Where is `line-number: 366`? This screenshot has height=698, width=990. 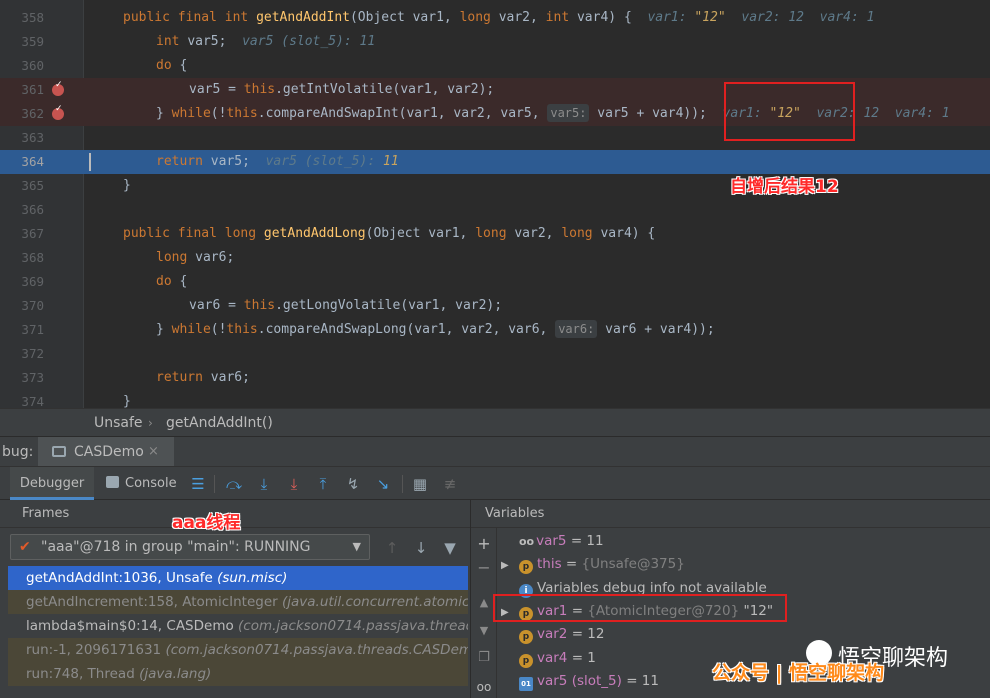
line-number: 366 is located at coordinates (22, 210).